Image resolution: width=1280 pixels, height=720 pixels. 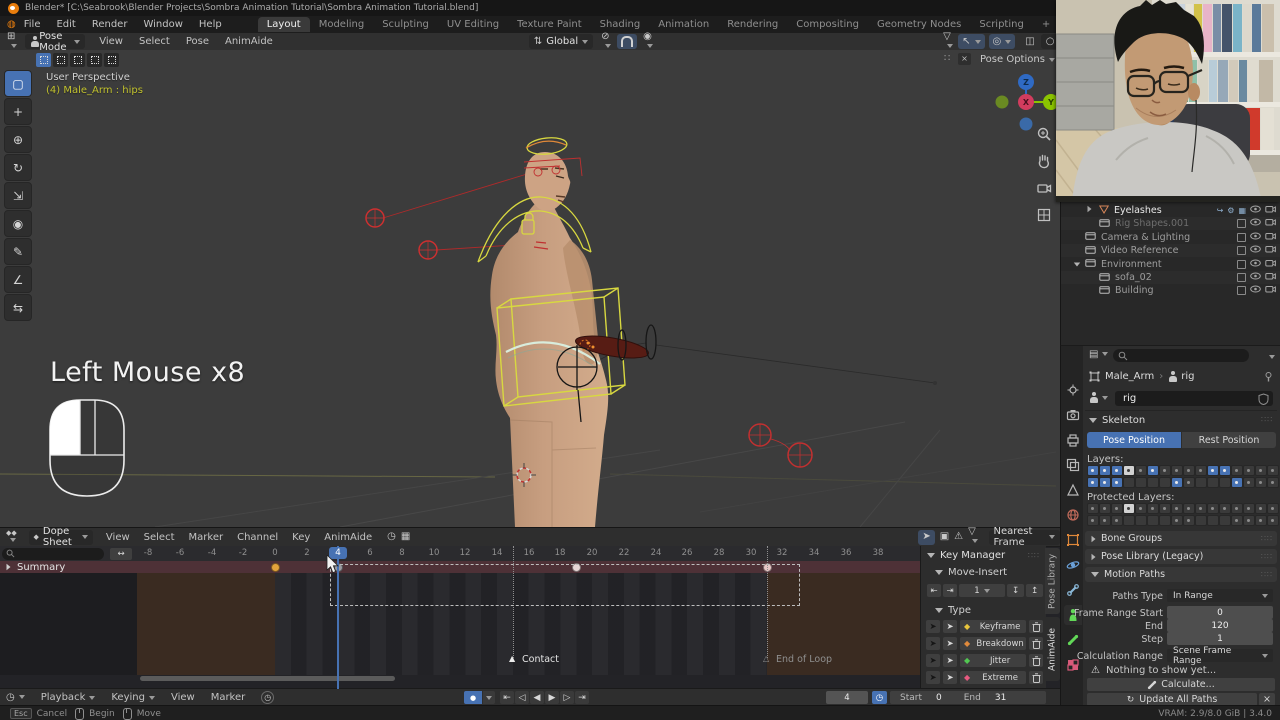 I want to click on tool-transform: ◉, so click(x=18, y=223).